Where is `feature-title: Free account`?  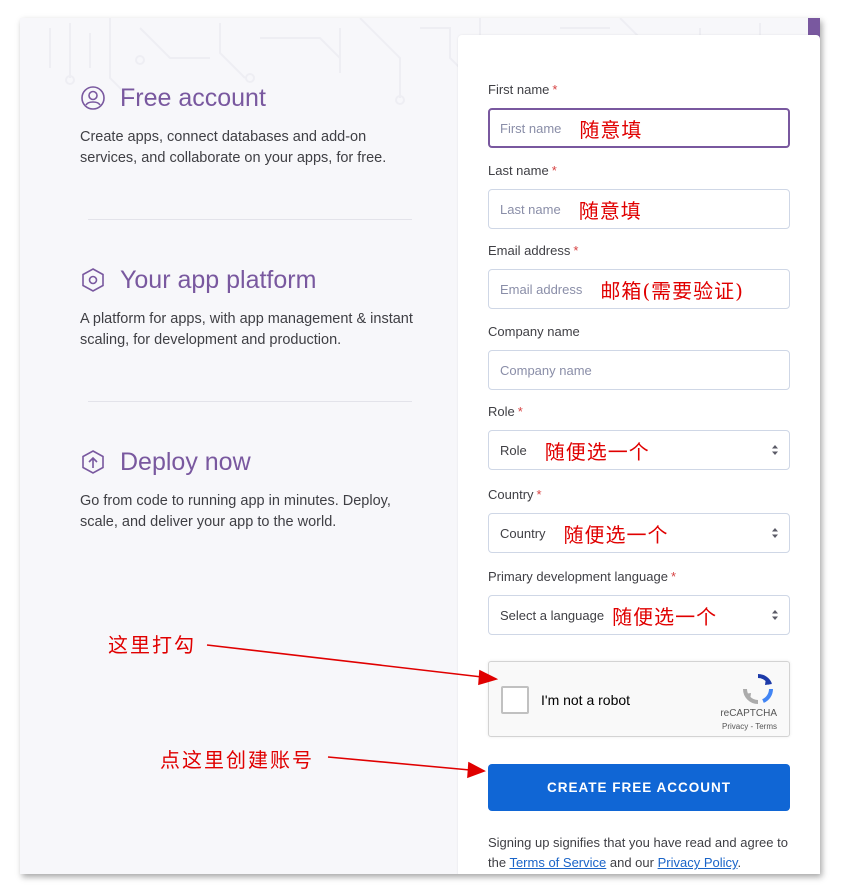
feature-title: Free account is located at coordinates (193, 97).